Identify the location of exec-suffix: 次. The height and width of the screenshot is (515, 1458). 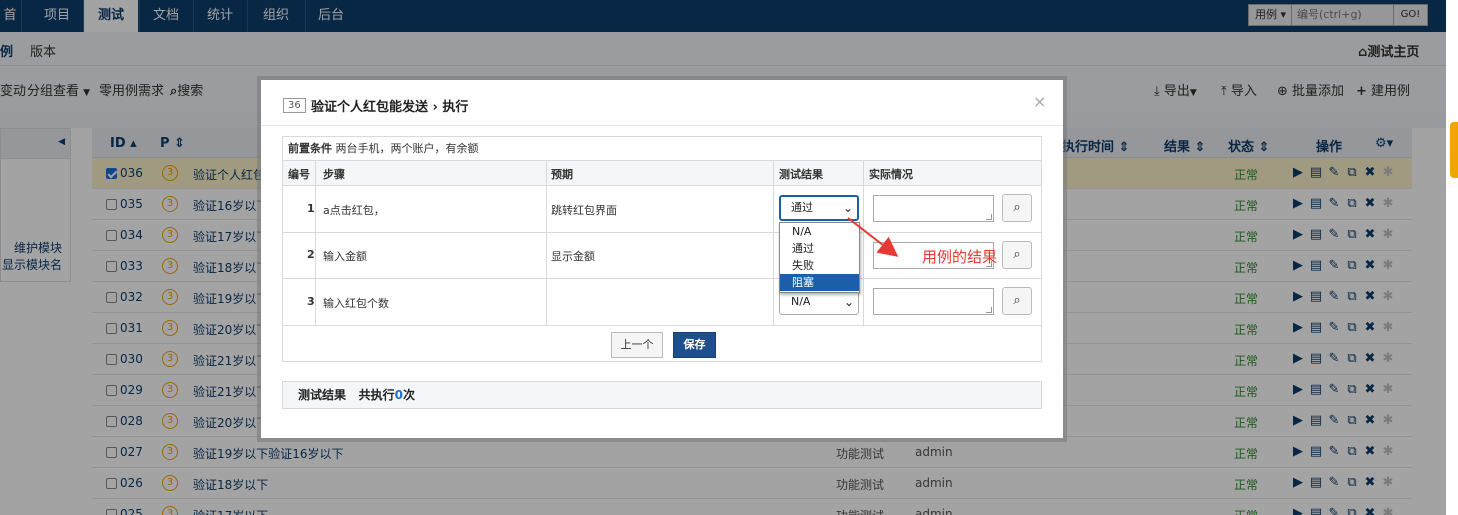
(408, 395).